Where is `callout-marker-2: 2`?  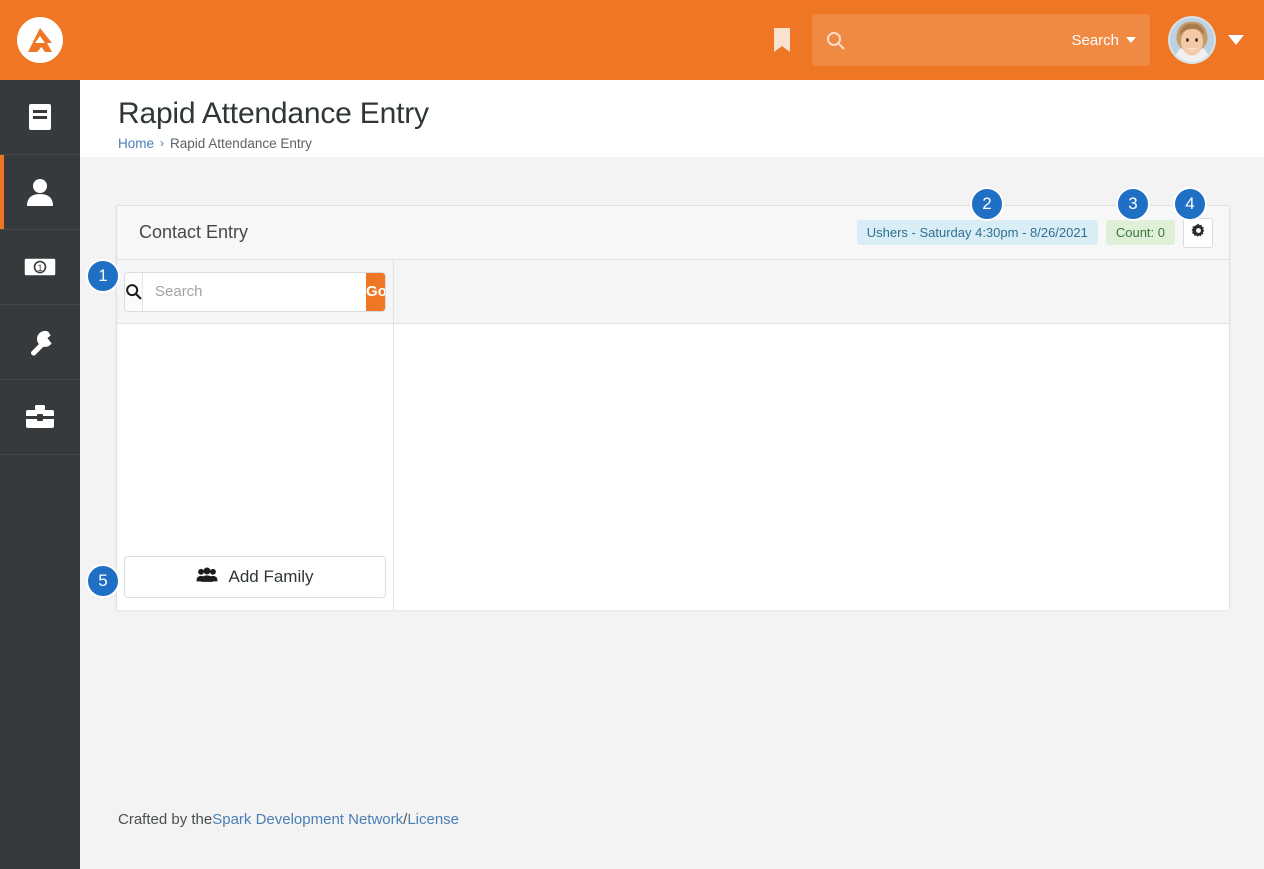 callout-marker-2: 2 is located at coordinates (987, 204).